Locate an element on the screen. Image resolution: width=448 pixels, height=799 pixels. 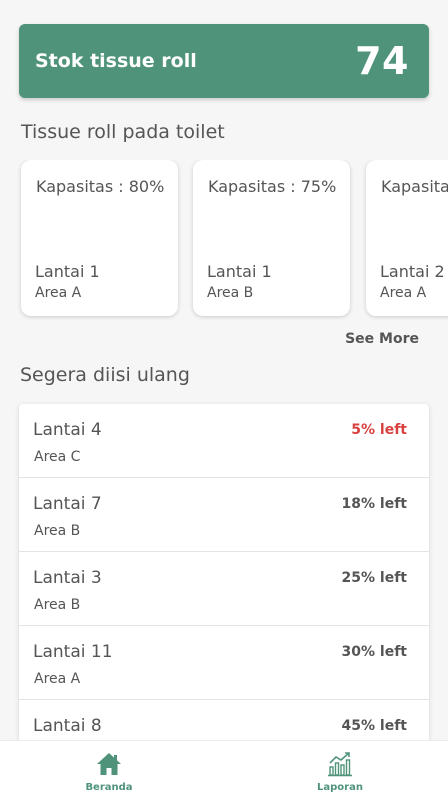
refill-row: Lantai 11 Area A 30% left is located at coordinates (224, 663).